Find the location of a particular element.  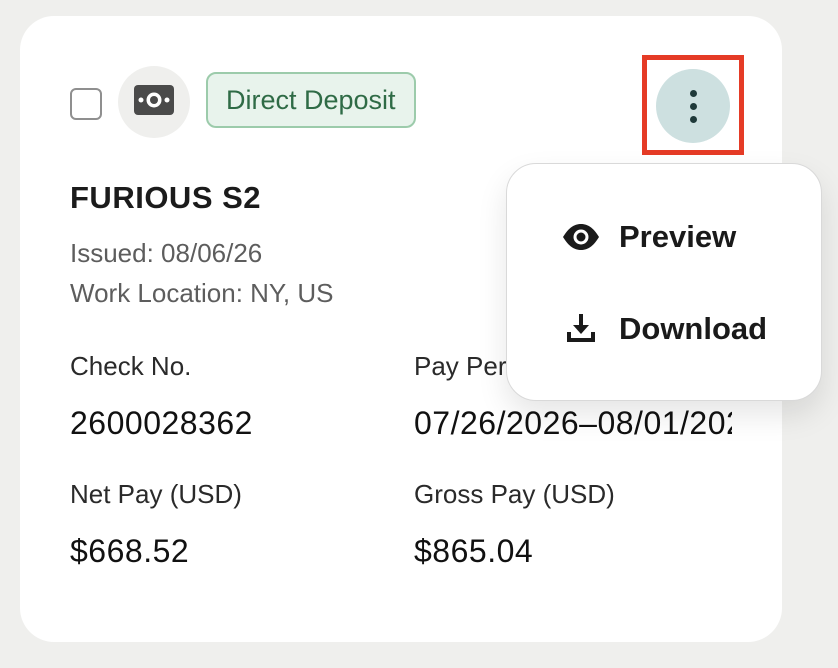

menu-item-preview: Preview is located at coordinates (647, 237).